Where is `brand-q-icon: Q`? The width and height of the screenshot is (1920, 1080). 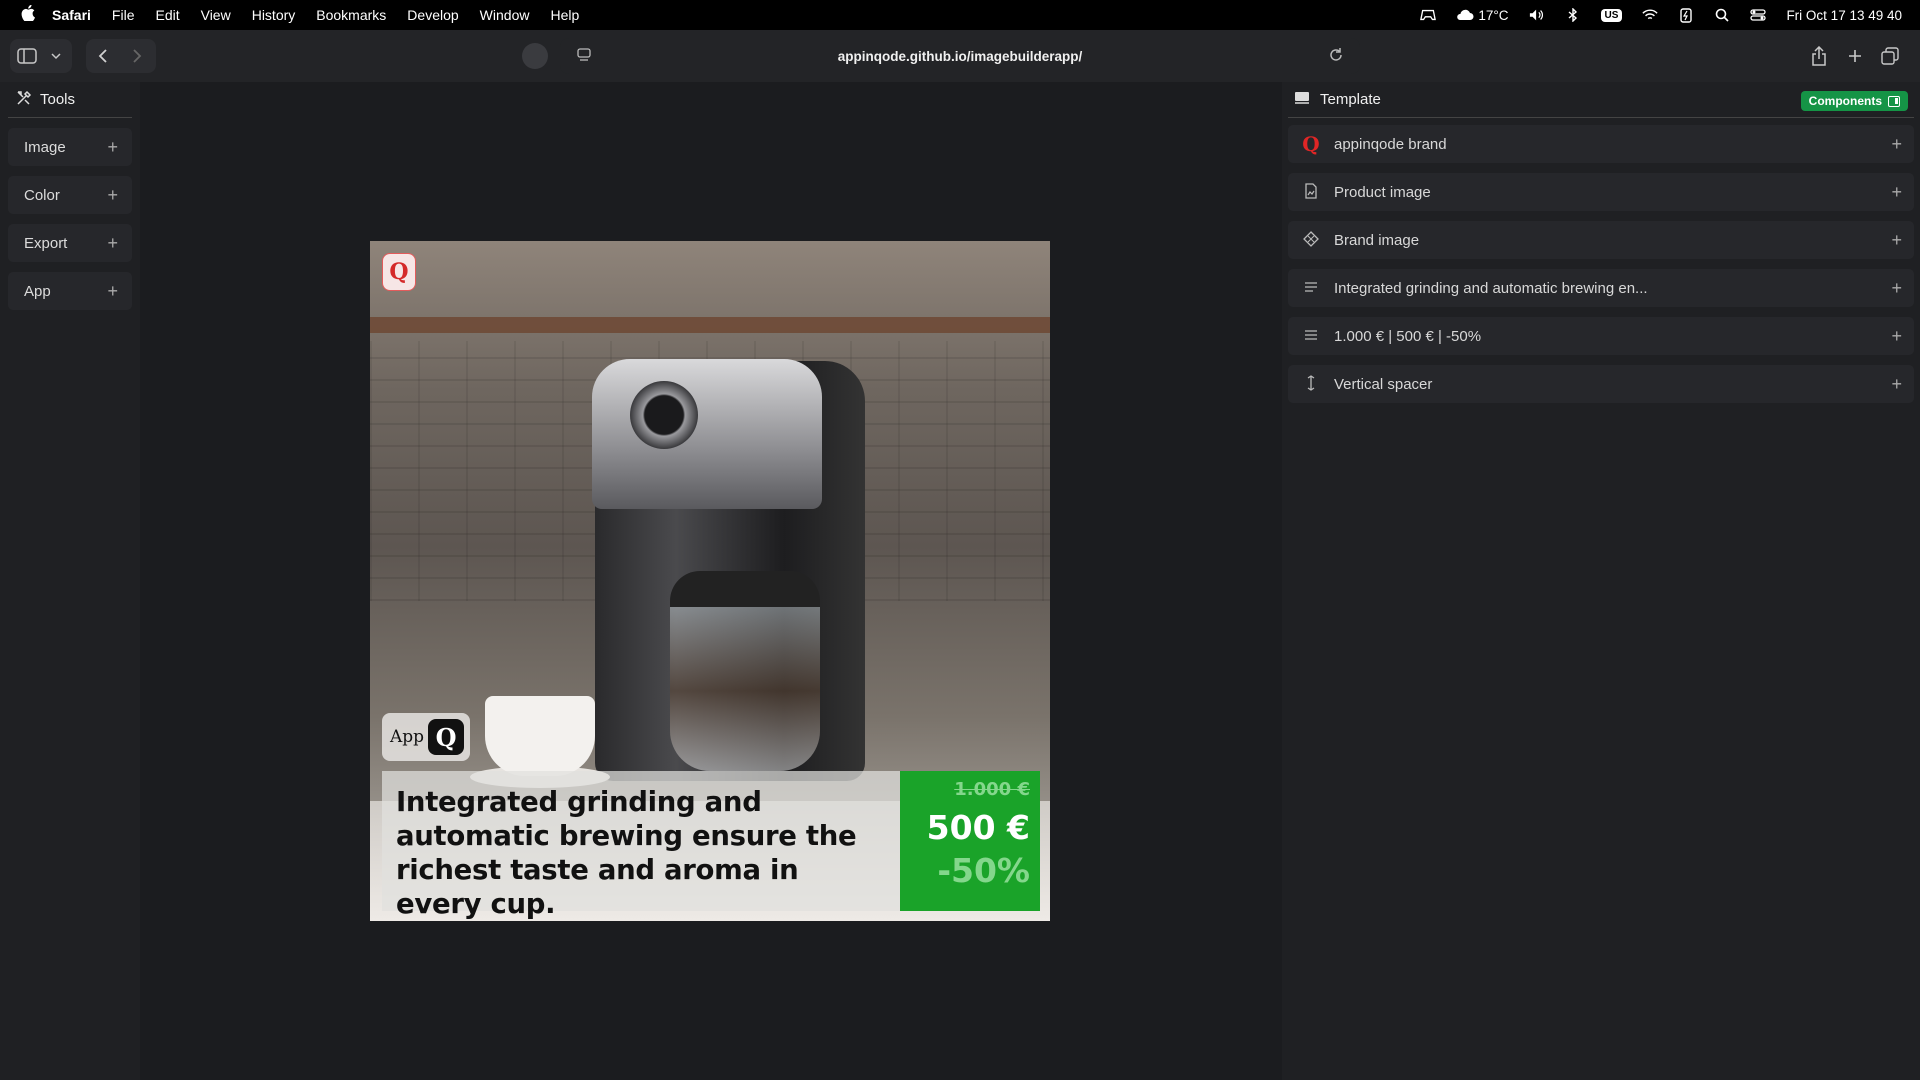 brand-q-icon: Q is located at coordinates (1311, 144).